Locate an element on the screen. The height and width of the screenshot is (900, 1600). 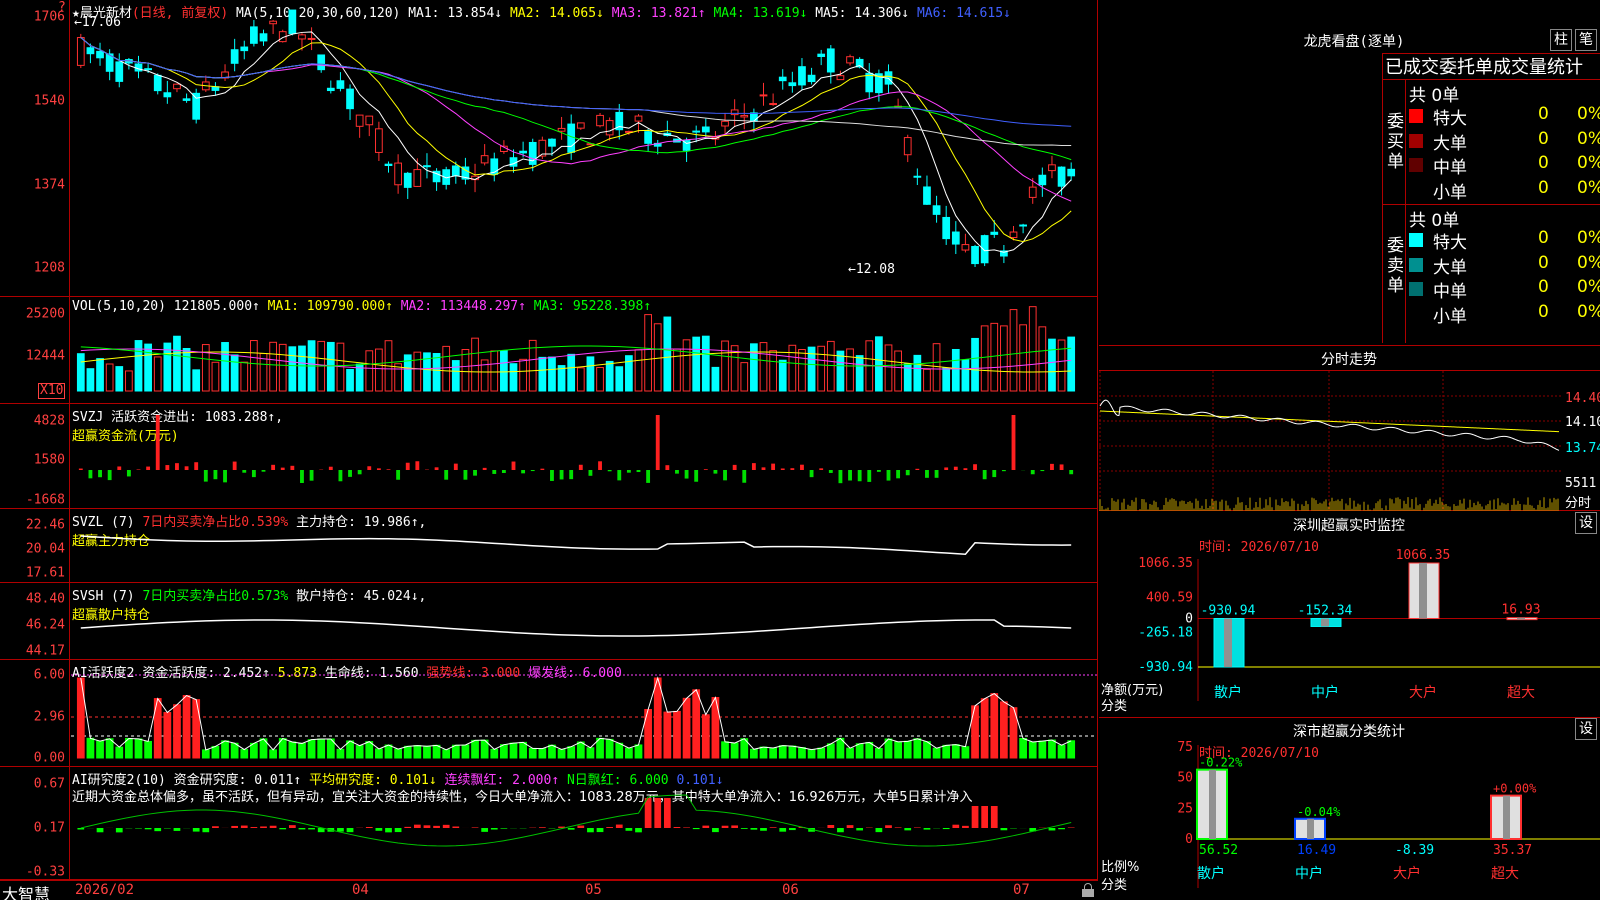
ai-activity-tick: 6.00 is located at coordinates (49, 675).